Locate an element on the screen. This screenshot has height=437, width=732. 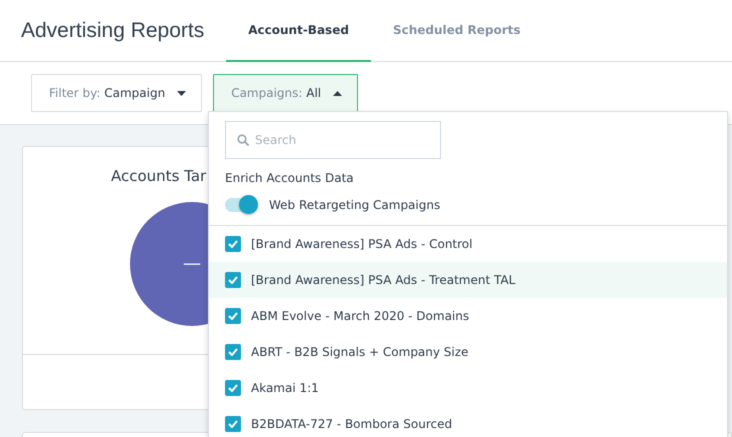
filter-dropdown: Filter by: Campaign is located at coordinates (116, 93).